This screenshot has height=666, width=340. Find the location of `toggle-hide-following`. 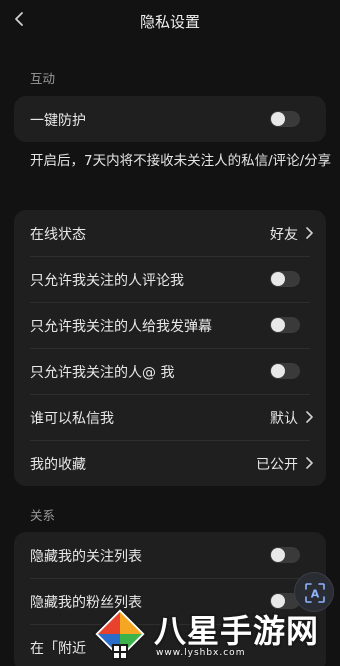

toggle-hide-following is located at coordinates (285, 555).